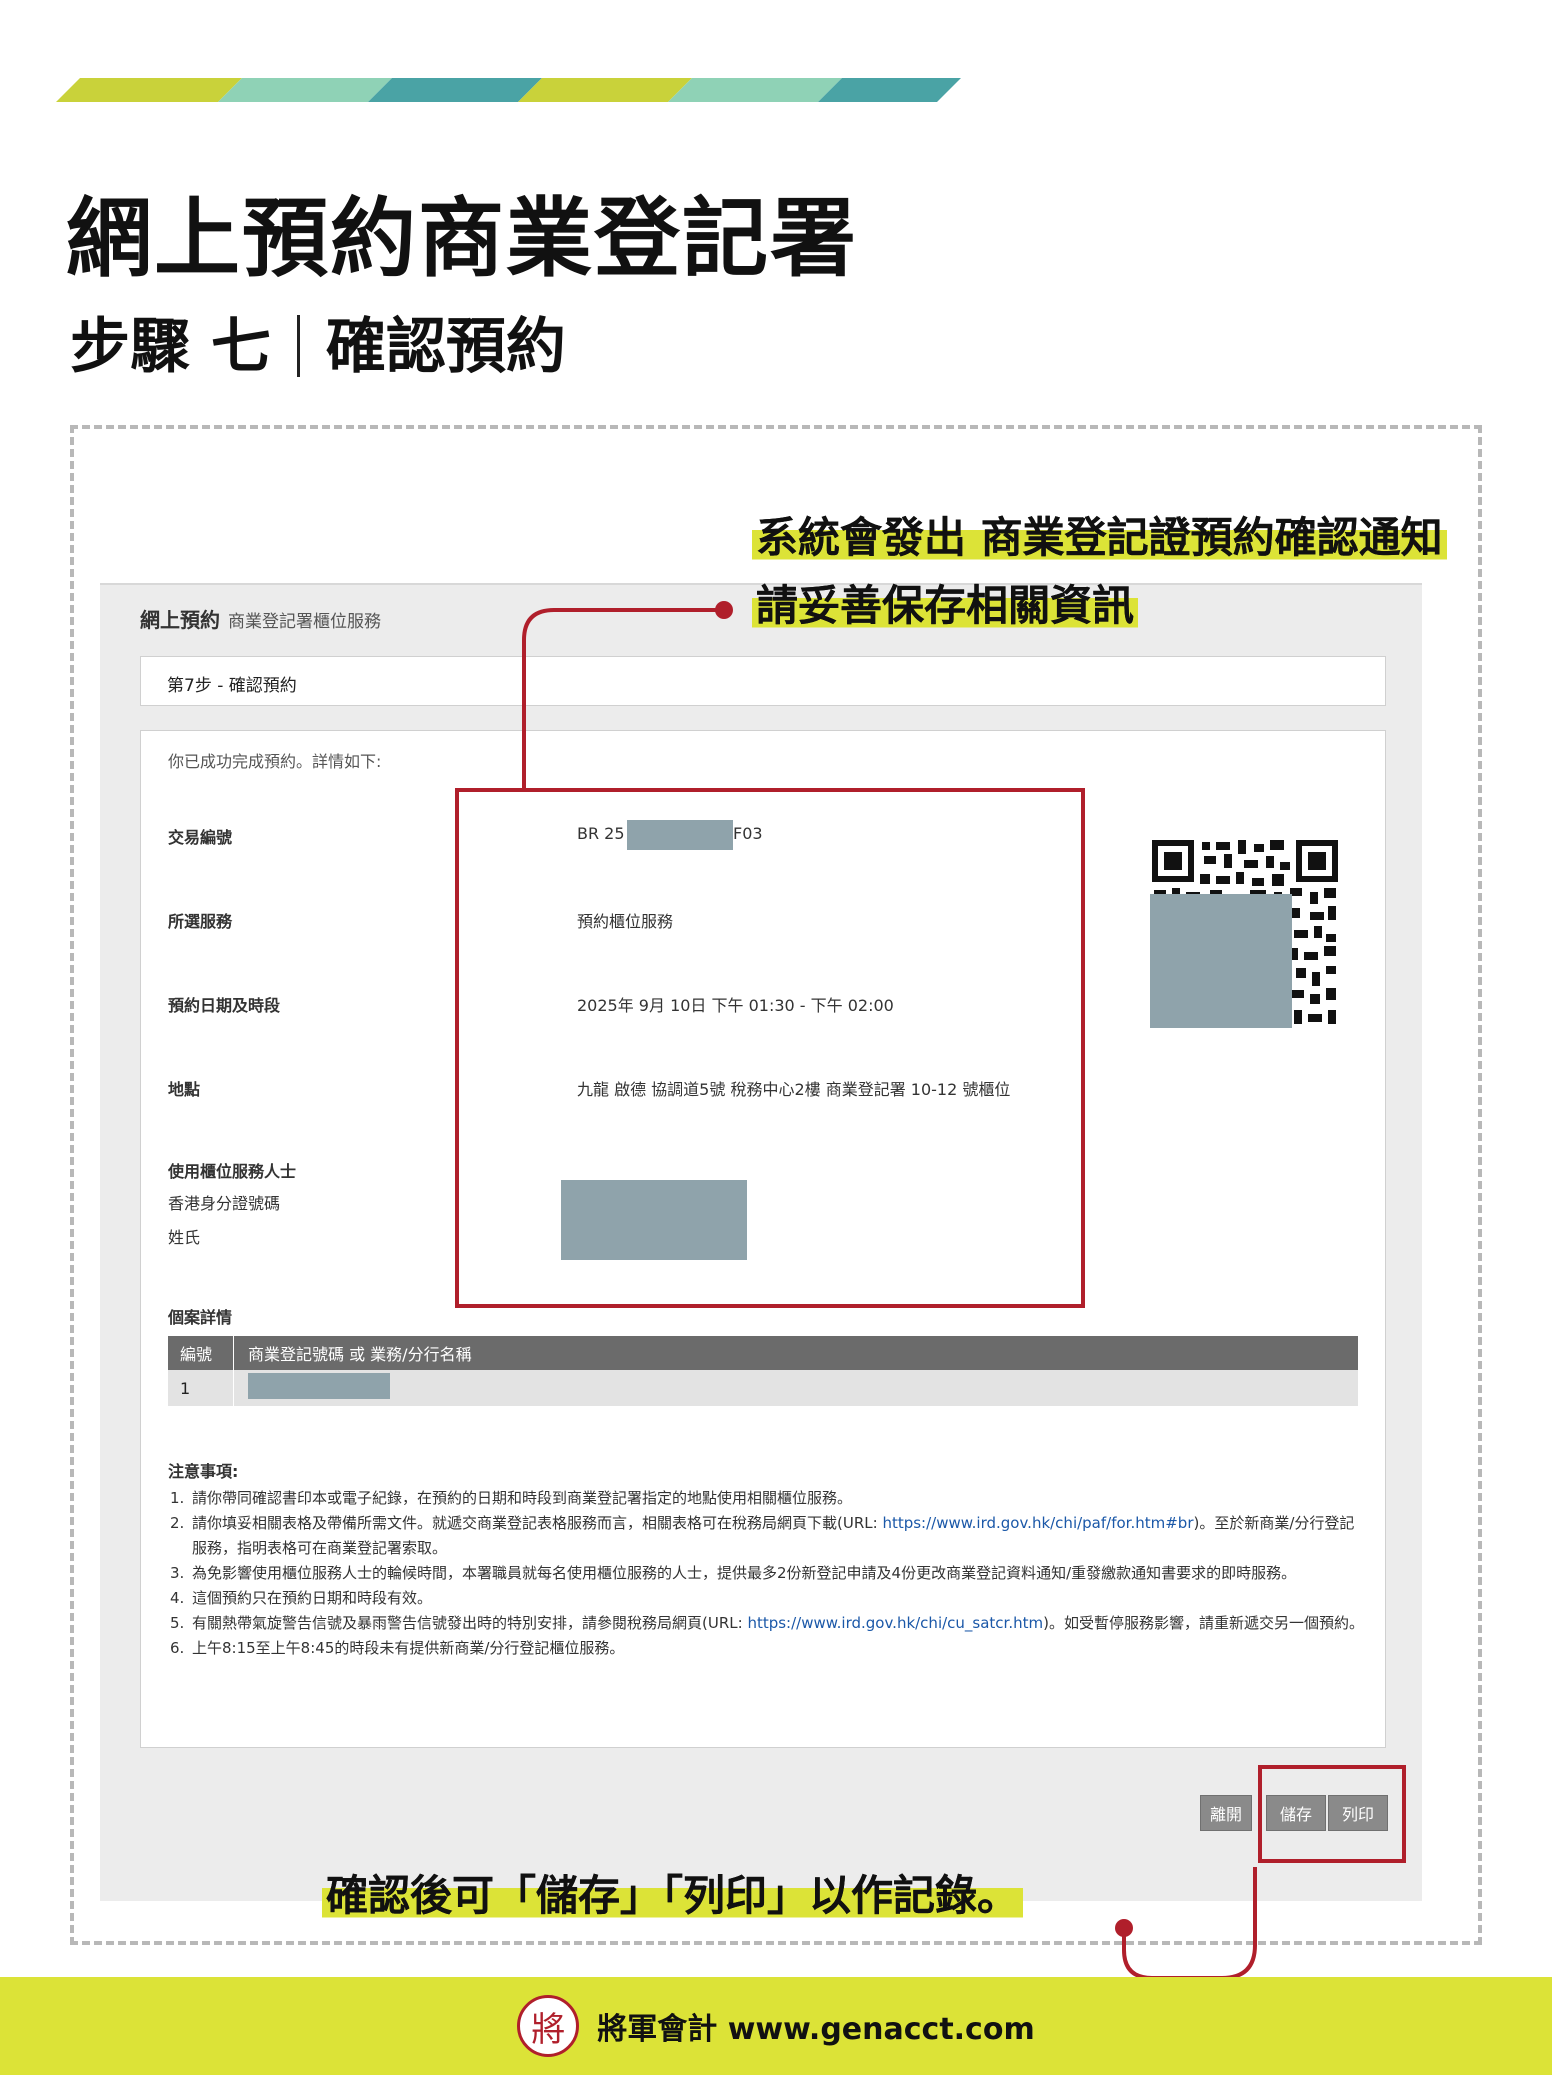 This screenshot has width=1552, height=2075. I want to click on case-table: 編號 商業登記號碼 或 業務/分行名稱 1, so click(763, 1371).